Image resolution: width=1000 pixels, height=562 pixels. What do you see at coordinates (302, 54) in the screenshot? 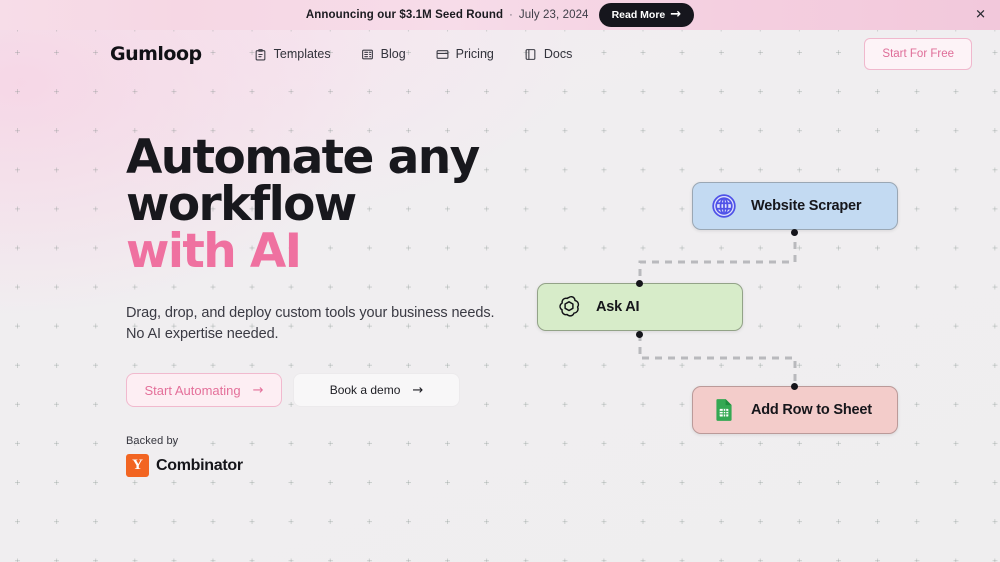
I see `nav-label-templates: Templates` at bounding box center [302, 54].